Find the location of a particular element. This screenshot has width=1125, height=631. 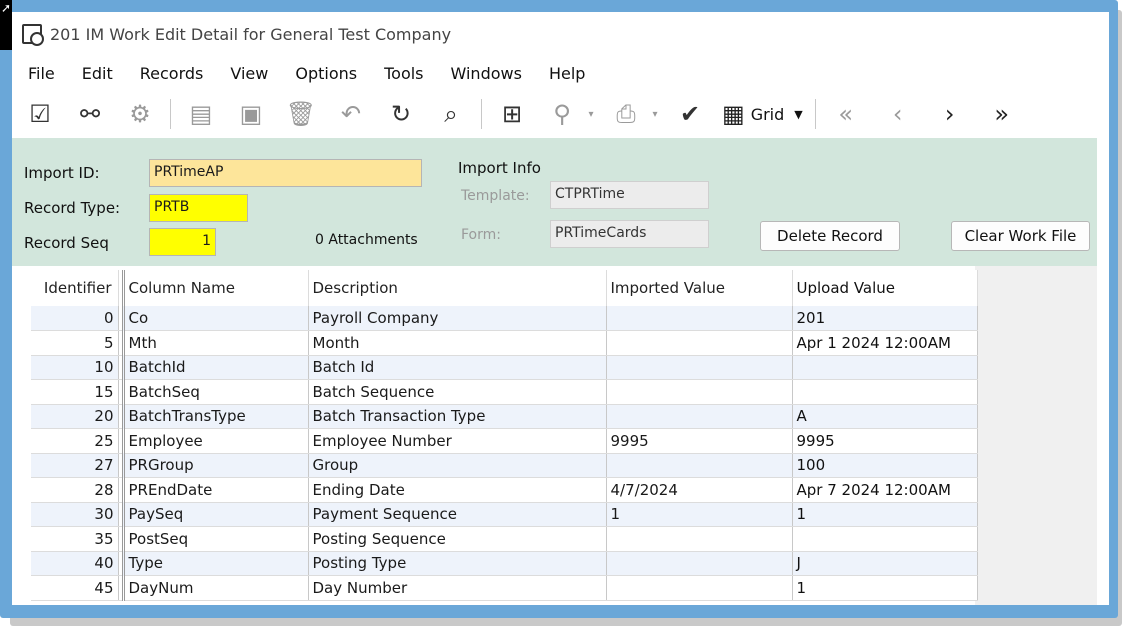

cell-description: Group is located at coordinates (457, 465).